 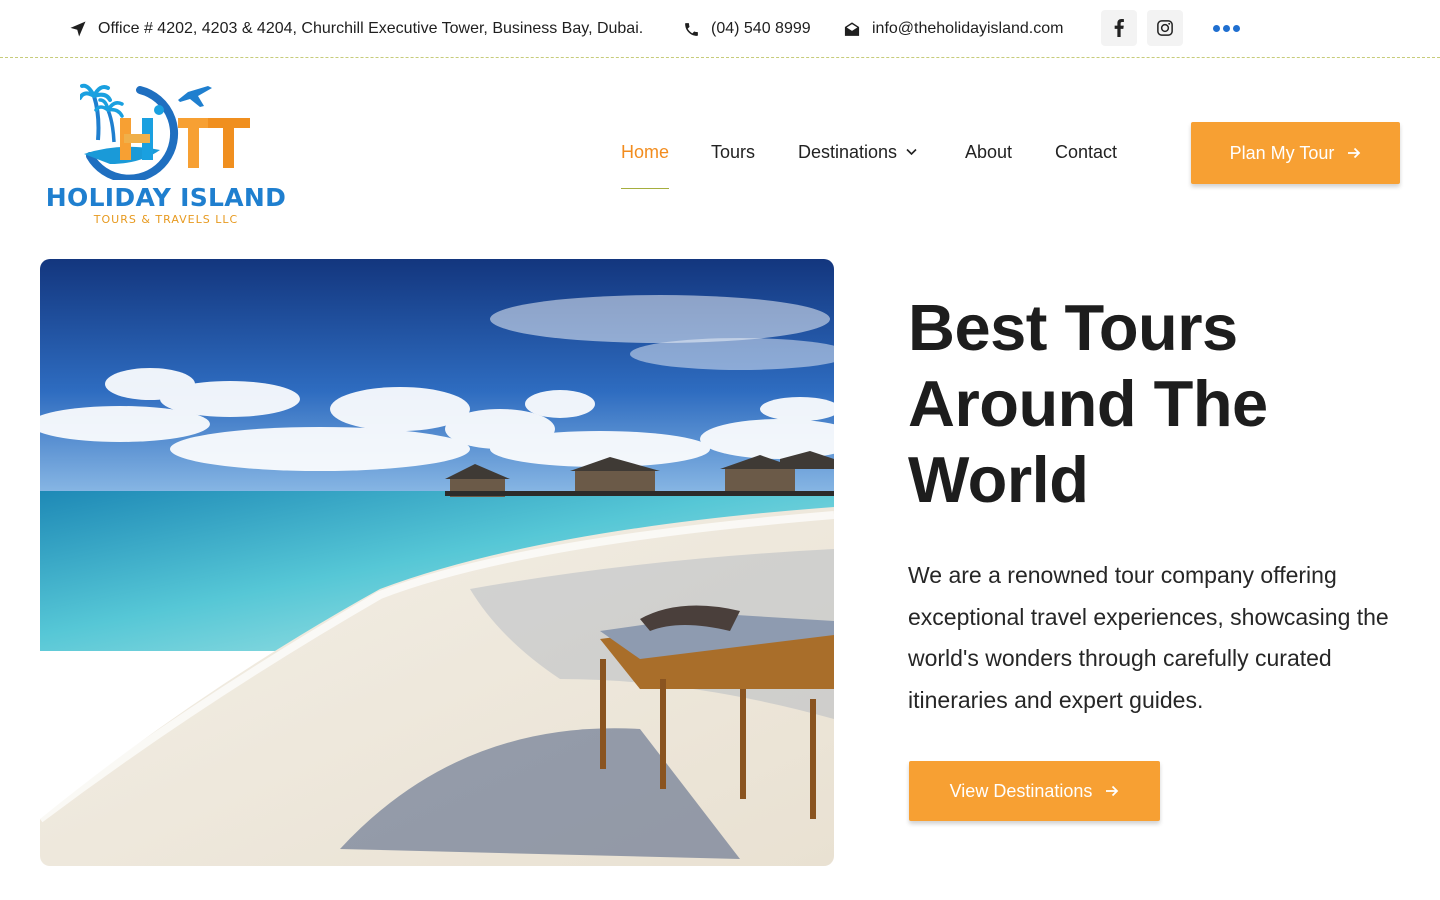 I want to click on nav-home-label: Home, so click(x=645, y=151).